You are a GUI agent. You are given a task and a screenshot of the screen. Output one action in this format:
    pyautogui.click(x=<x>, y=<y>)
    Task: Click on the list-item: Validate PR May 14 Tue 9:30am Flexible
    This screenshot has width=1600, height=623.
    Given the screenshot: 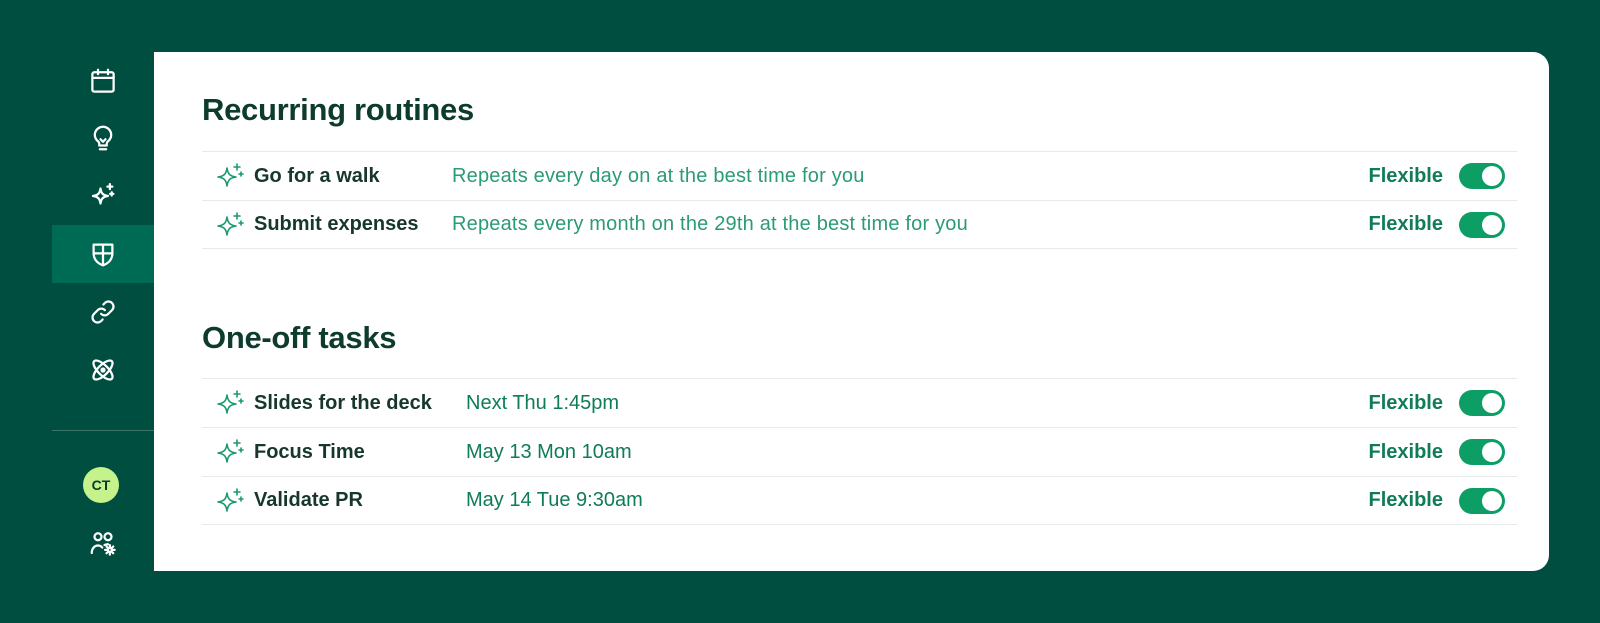 What is the action you would take?
    pyautogui.click(x=859, y=500)
    